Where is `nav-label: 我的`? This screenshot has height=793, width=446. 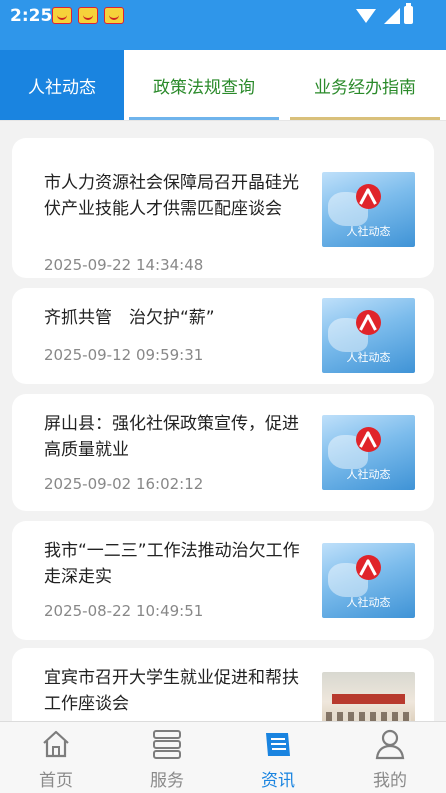 nav-label: 我的 is located at coordinates (390, 781).